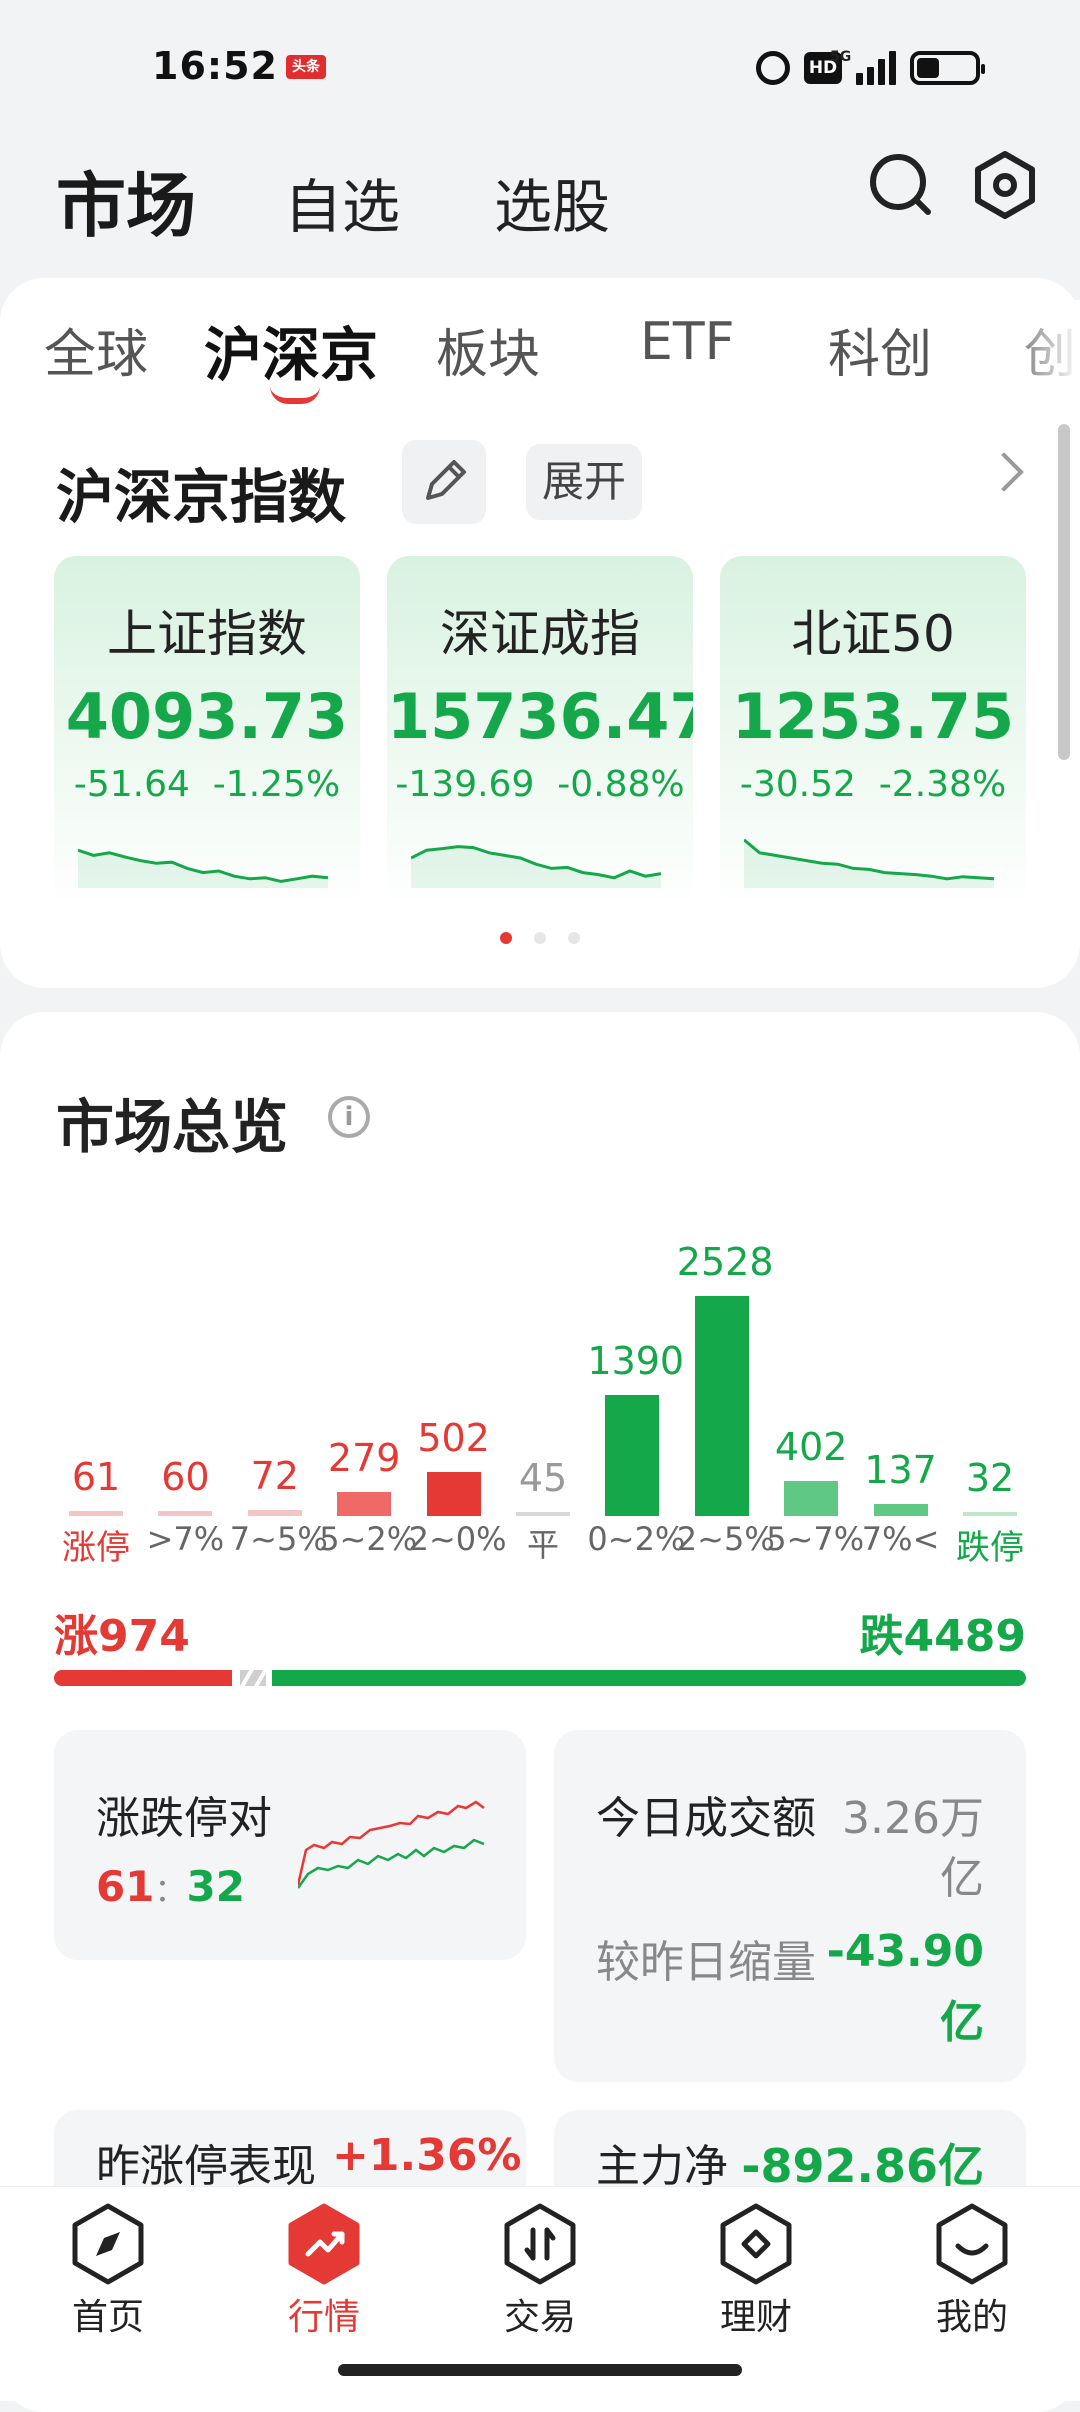 The width and height of the screenshot is (1080, 2412). I want to click on alarm-icon, so click(773, 68).